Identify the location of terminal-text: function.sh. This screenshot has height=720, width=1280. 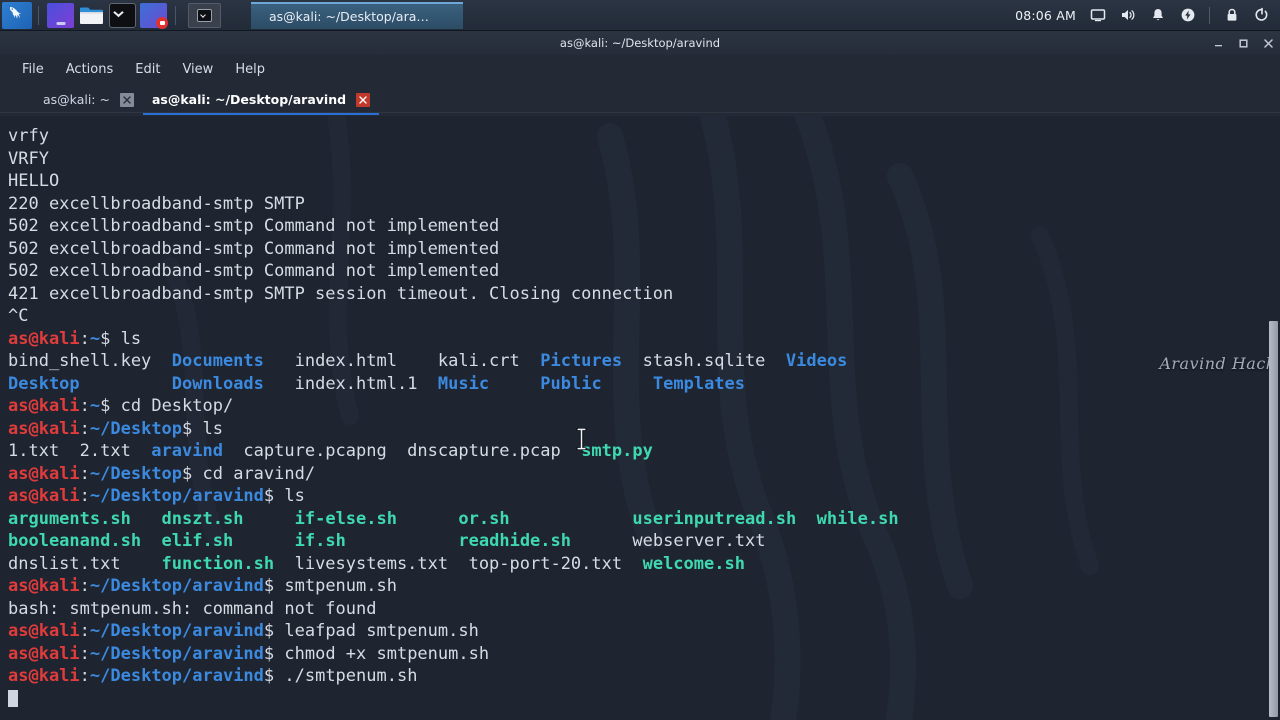
(218, 563).